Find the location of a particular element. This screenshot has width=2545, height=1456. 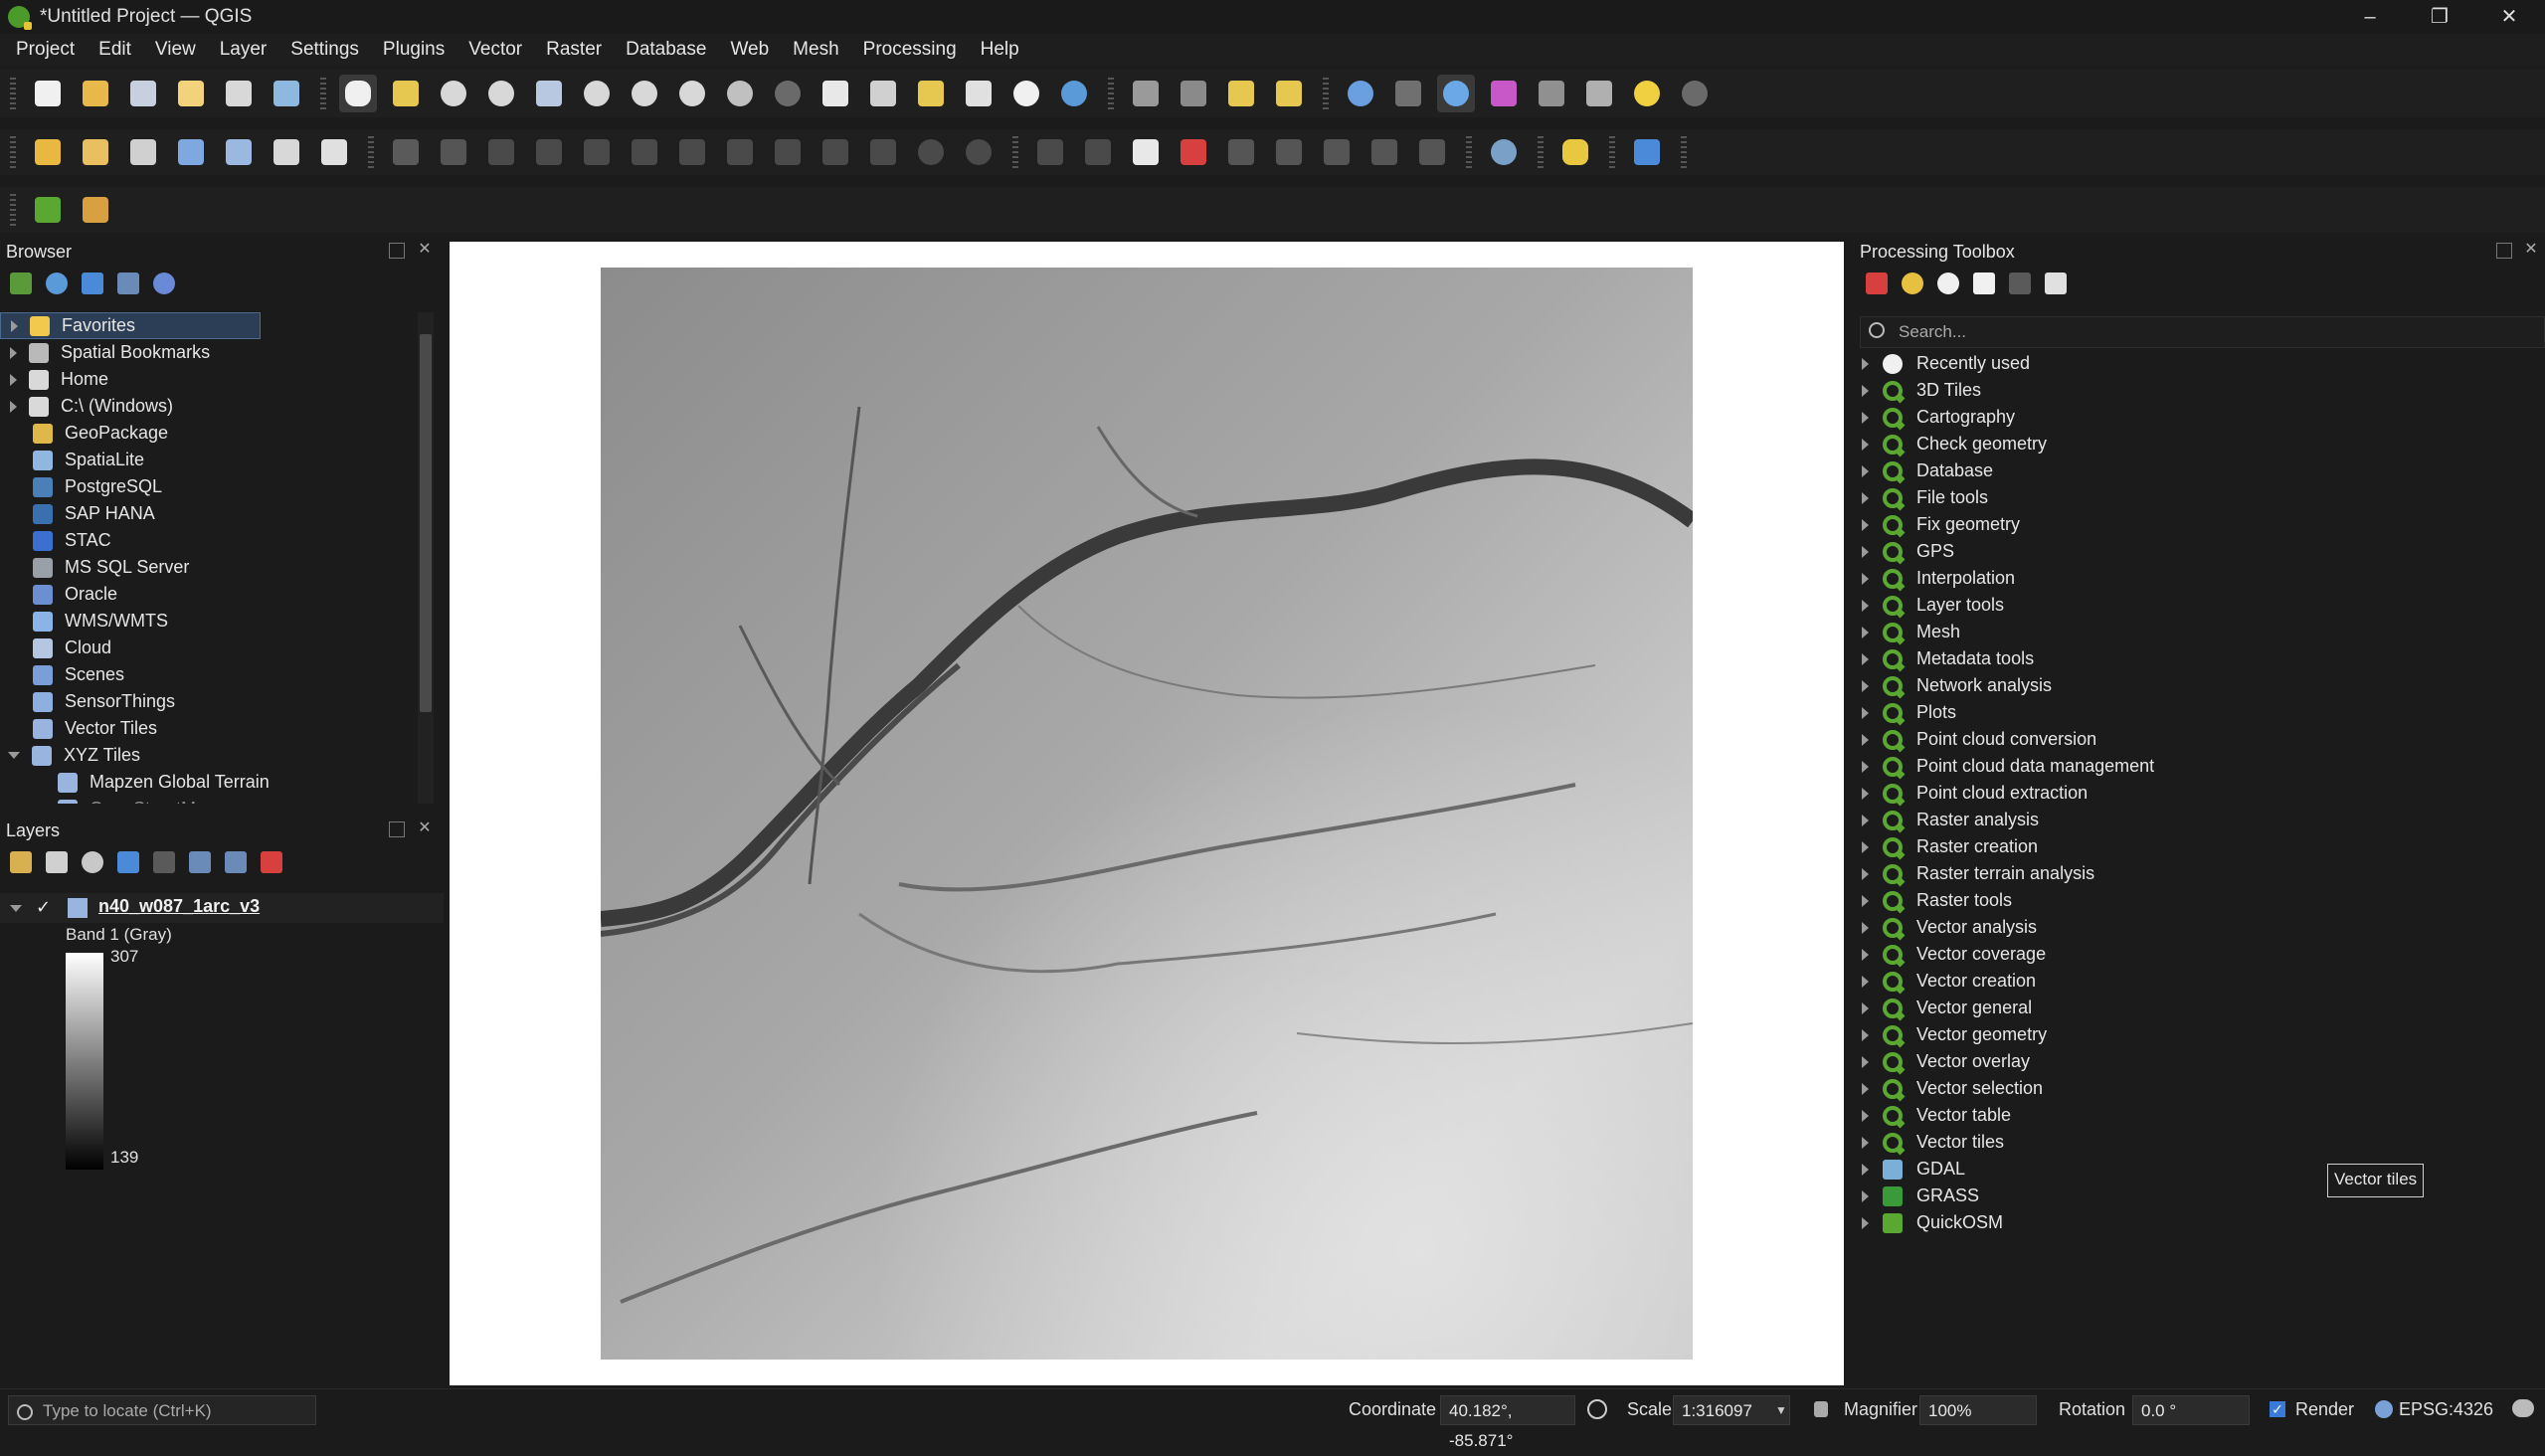

new-project-button is located at coordinates (48, 93).